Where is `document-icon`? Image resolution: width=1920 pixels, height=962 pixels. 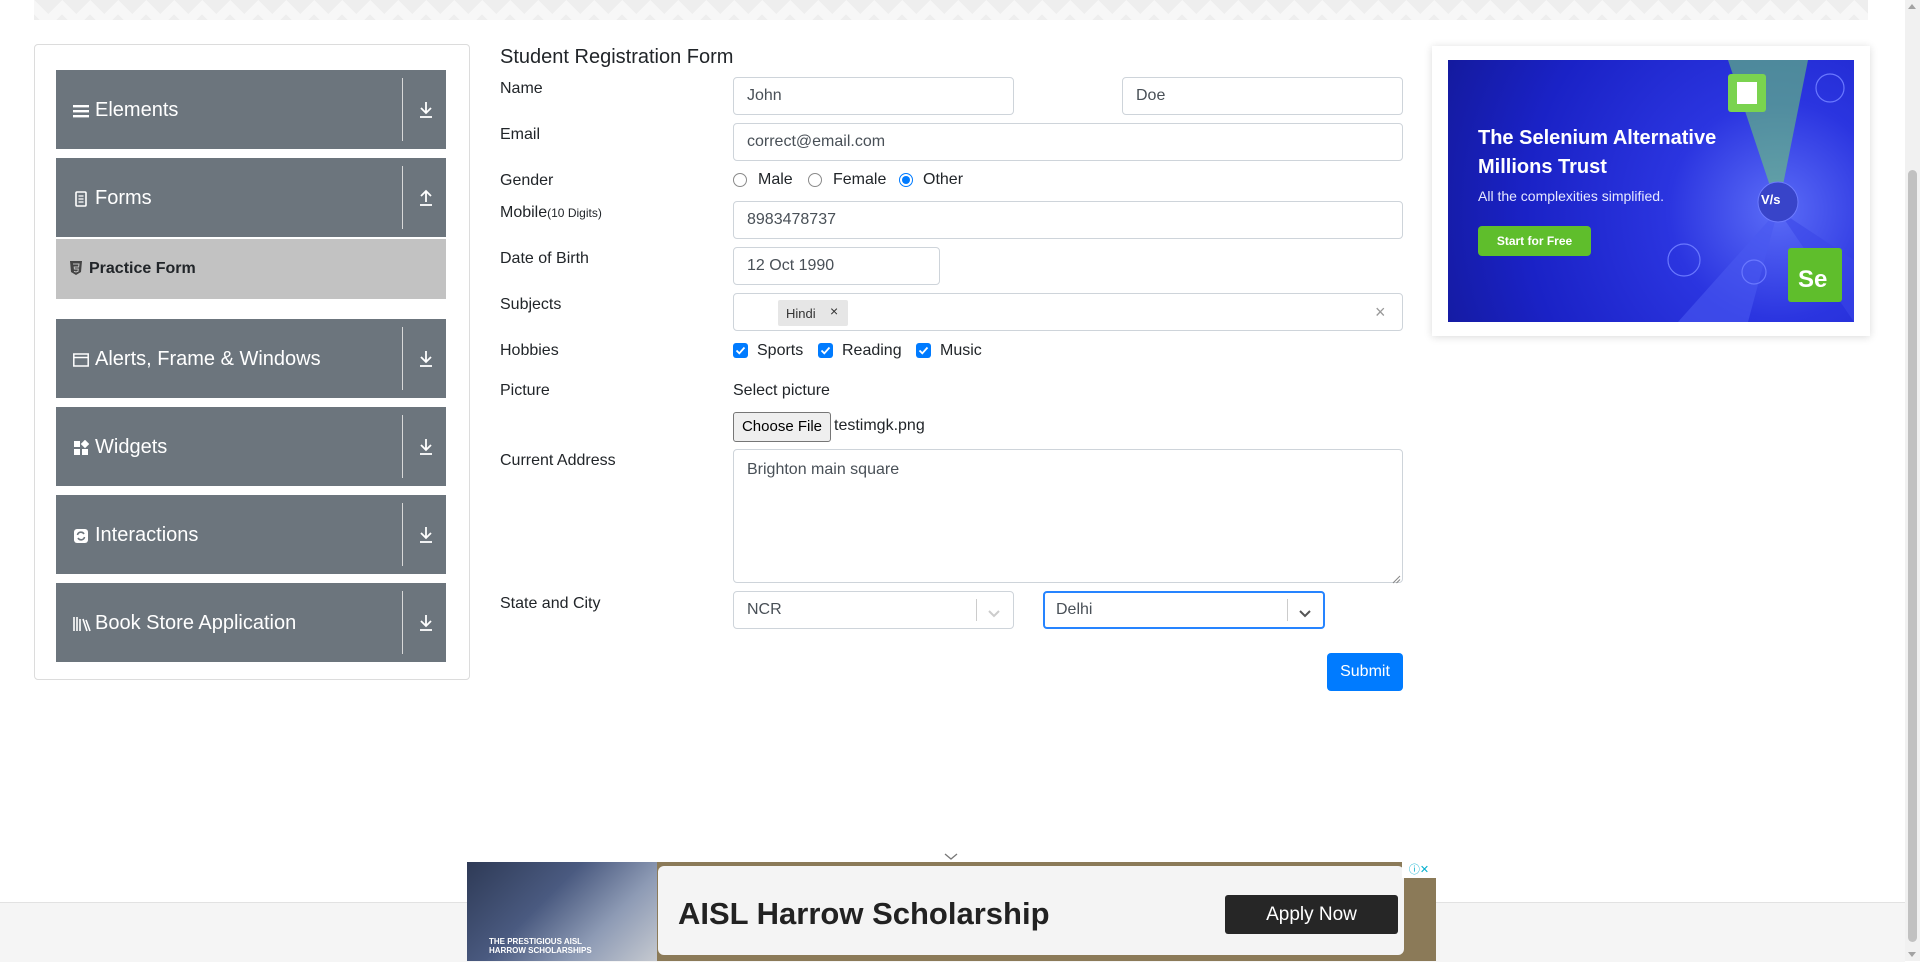
document-icon is located at coordinates (81, 199).